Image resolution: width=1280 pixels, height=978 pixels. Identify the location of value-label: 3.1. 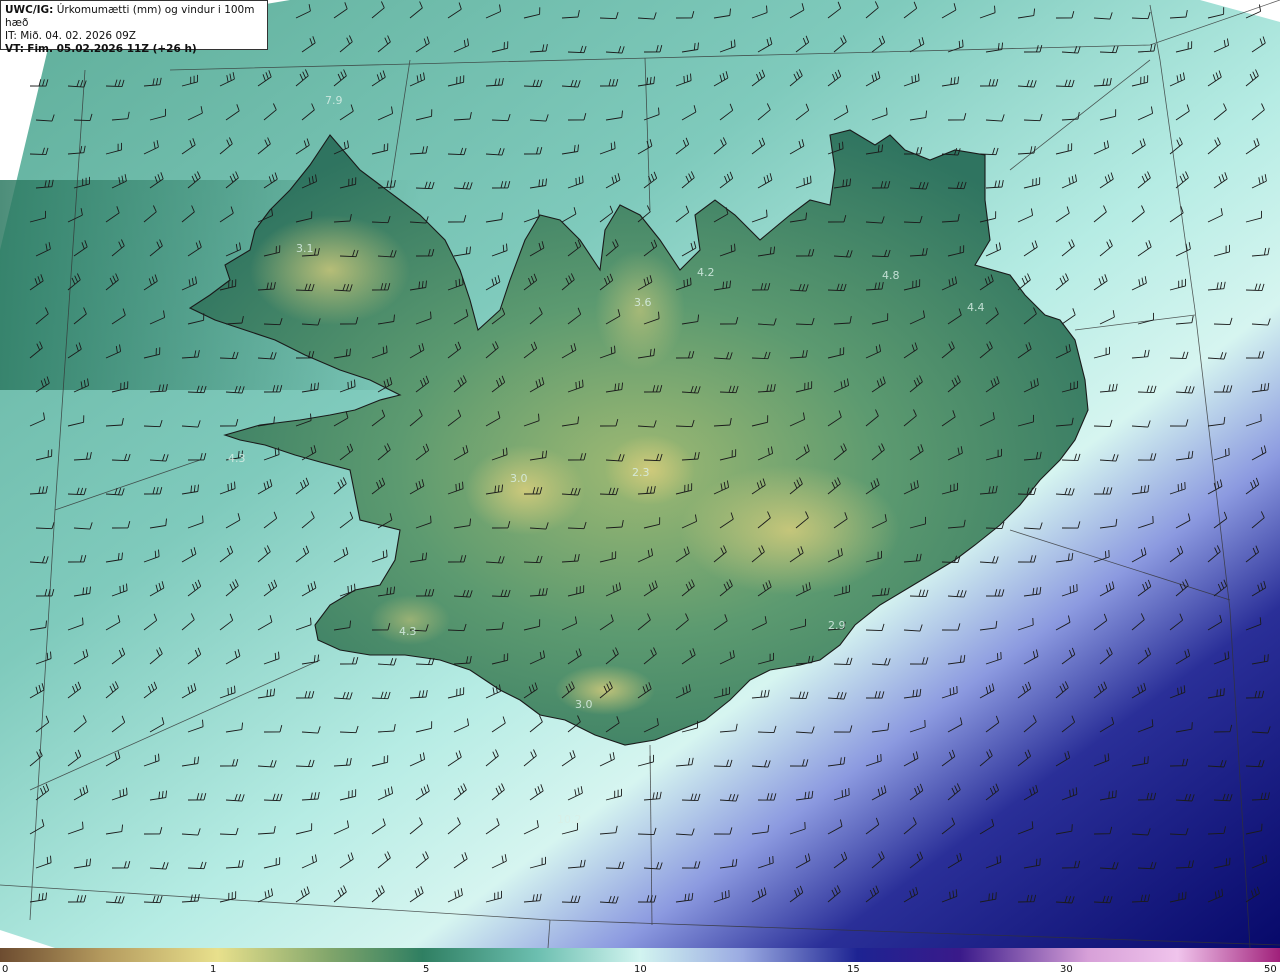
(305, 248).